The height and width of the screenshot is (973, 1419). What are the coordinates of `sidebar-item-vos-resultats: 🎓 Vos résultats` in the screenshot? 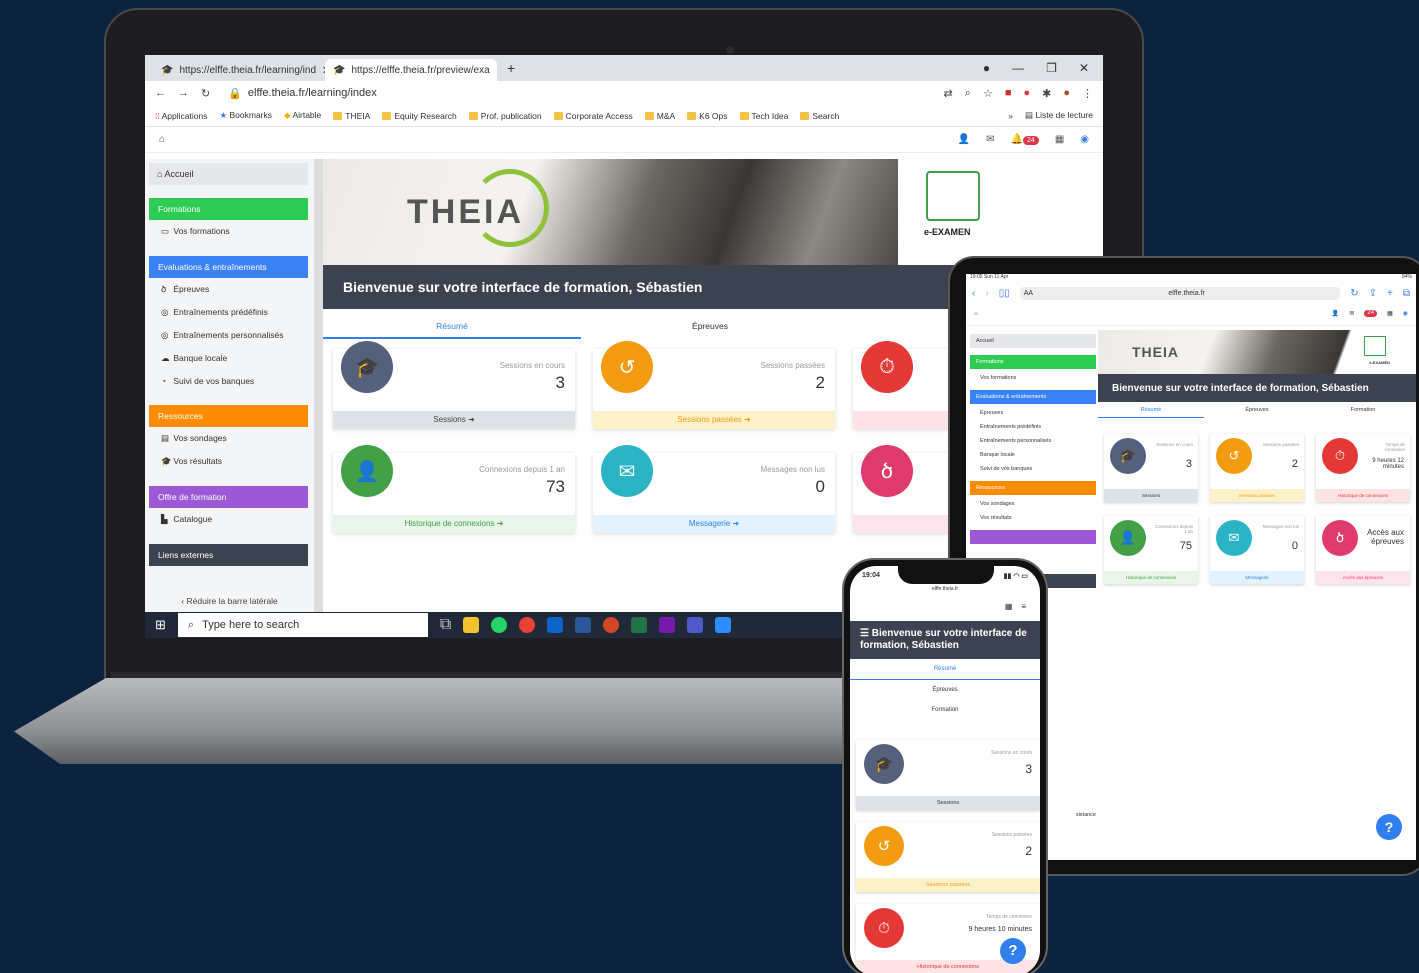 It's located at (233, 461).